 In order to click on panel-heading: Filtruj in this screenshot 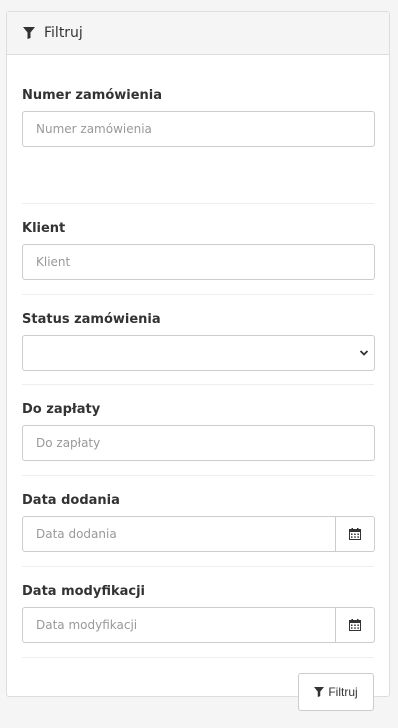, I will do `click(198, 33)`.